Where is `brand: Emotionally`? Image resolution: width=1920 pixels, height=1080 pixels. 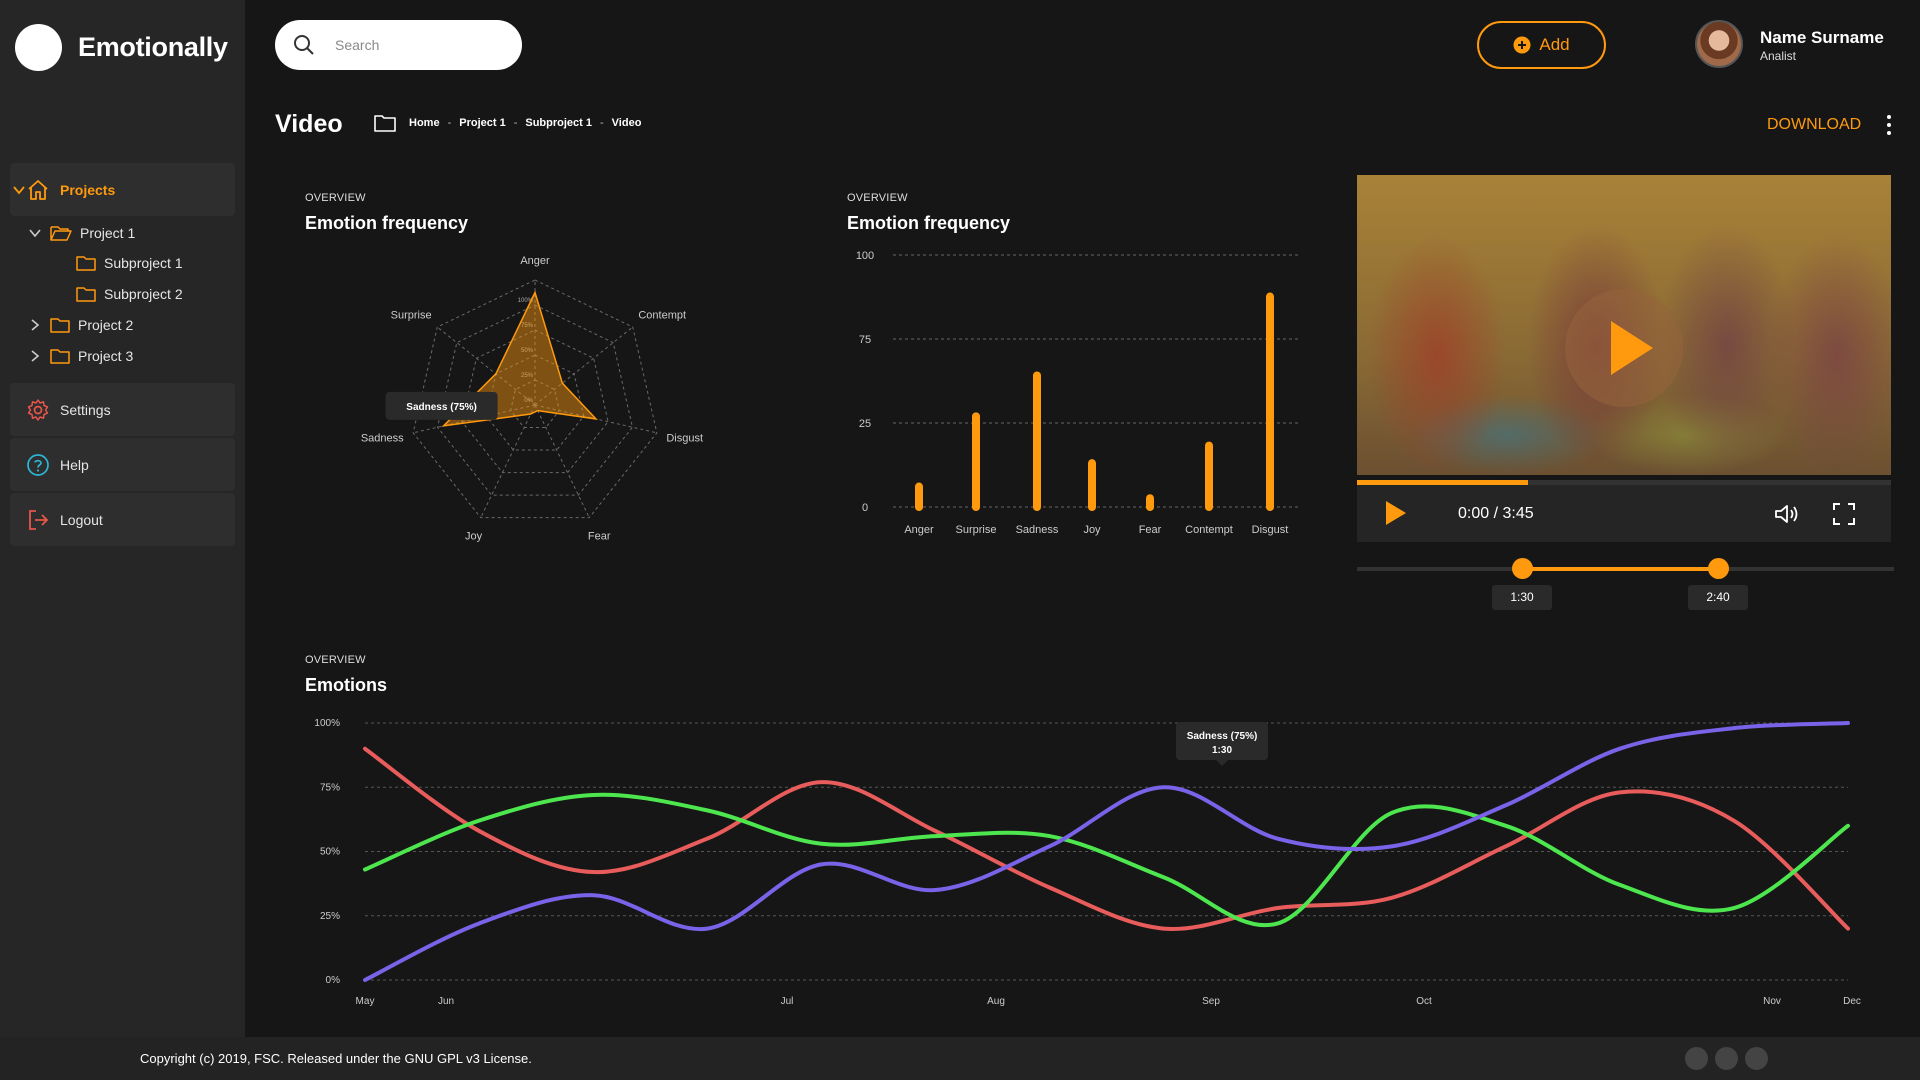 brand: Emotionally is located at coordinates (121, 47).